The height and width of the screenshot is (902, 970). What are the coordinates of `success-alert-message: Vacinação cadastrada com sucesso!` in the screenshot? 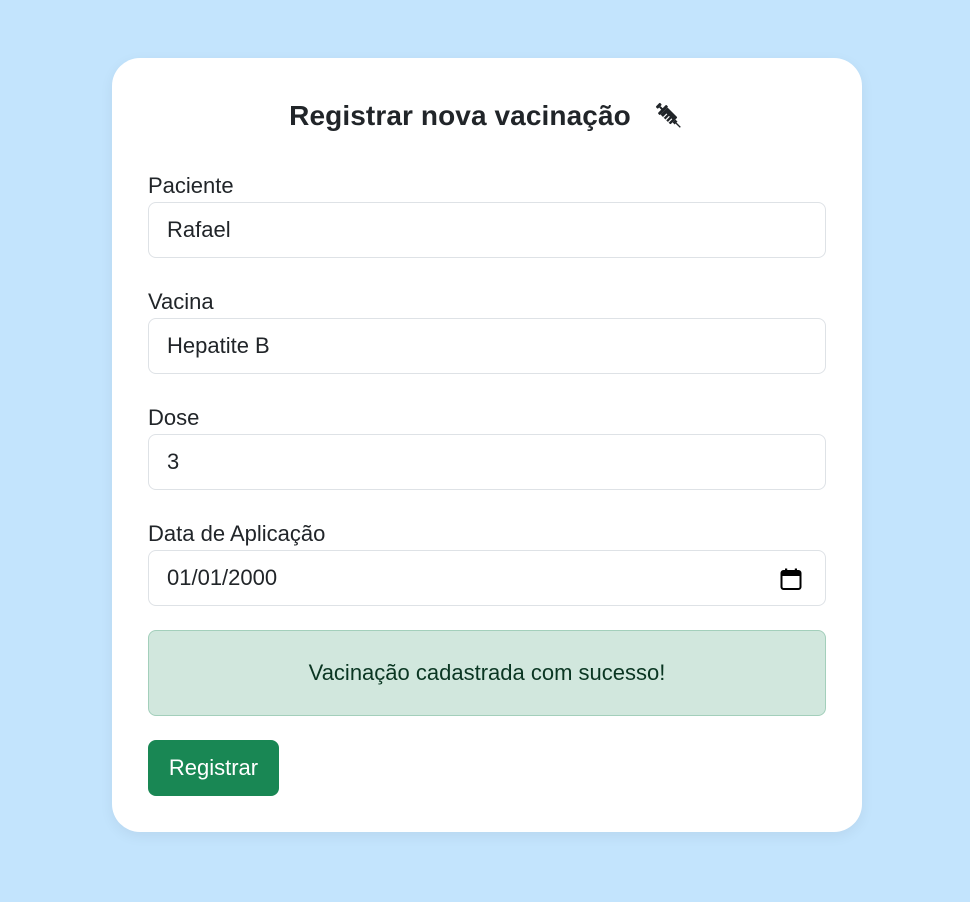 It's located at (487, 672).